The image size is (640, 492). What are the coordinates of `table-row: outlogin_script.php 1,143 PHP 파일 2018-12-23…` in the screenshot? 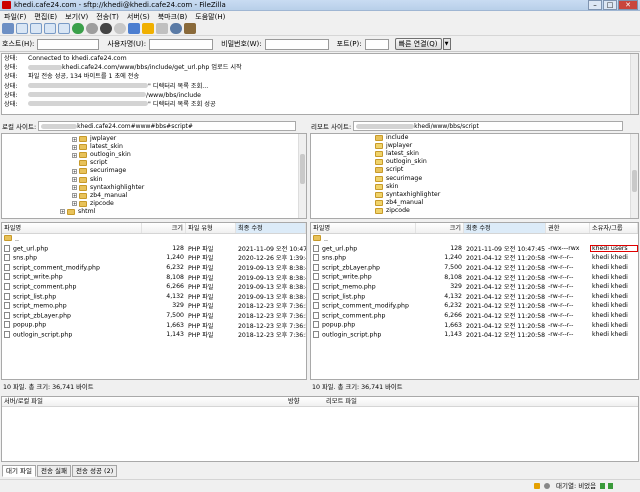 It's located at (154, 335).